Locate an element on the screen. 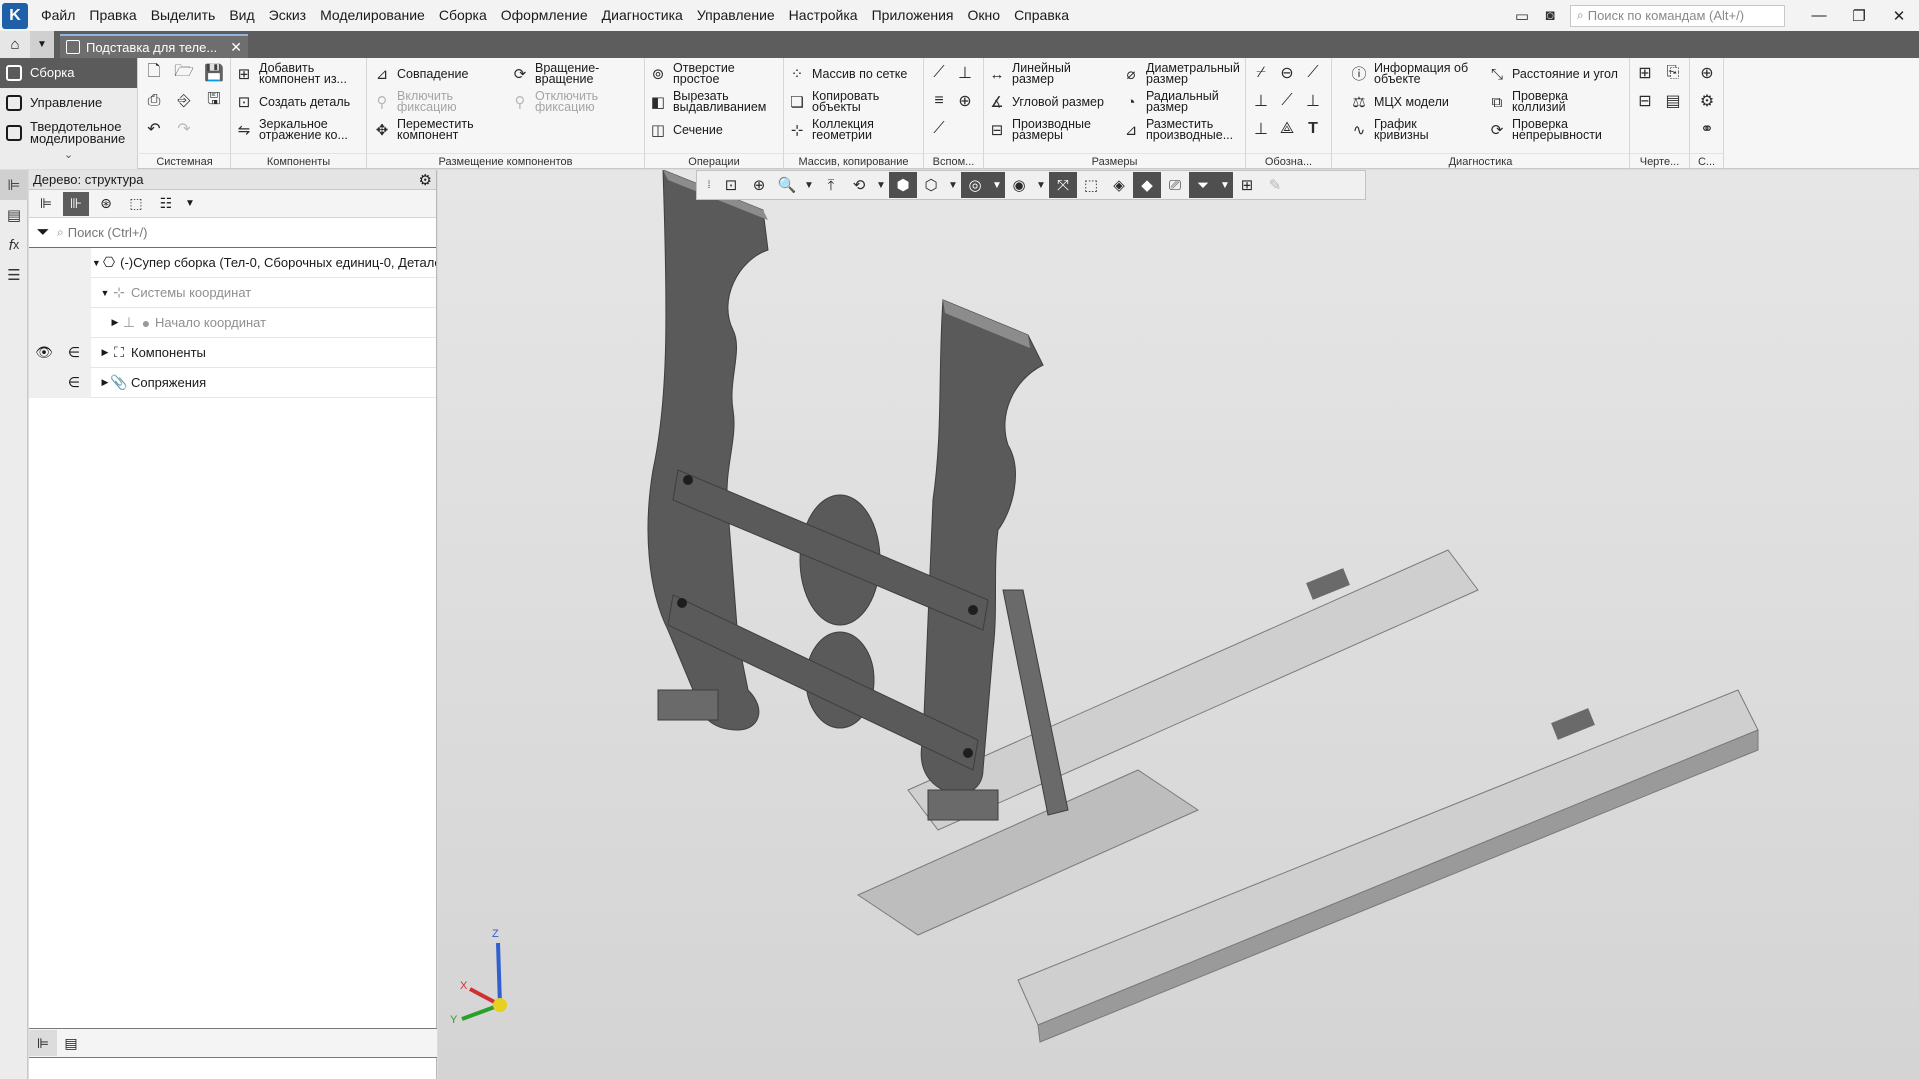 Image resolution: width=1919 pixels, height=1079 pixels. section-view-icon: ⤧ is located at coordinates (1063, 185).